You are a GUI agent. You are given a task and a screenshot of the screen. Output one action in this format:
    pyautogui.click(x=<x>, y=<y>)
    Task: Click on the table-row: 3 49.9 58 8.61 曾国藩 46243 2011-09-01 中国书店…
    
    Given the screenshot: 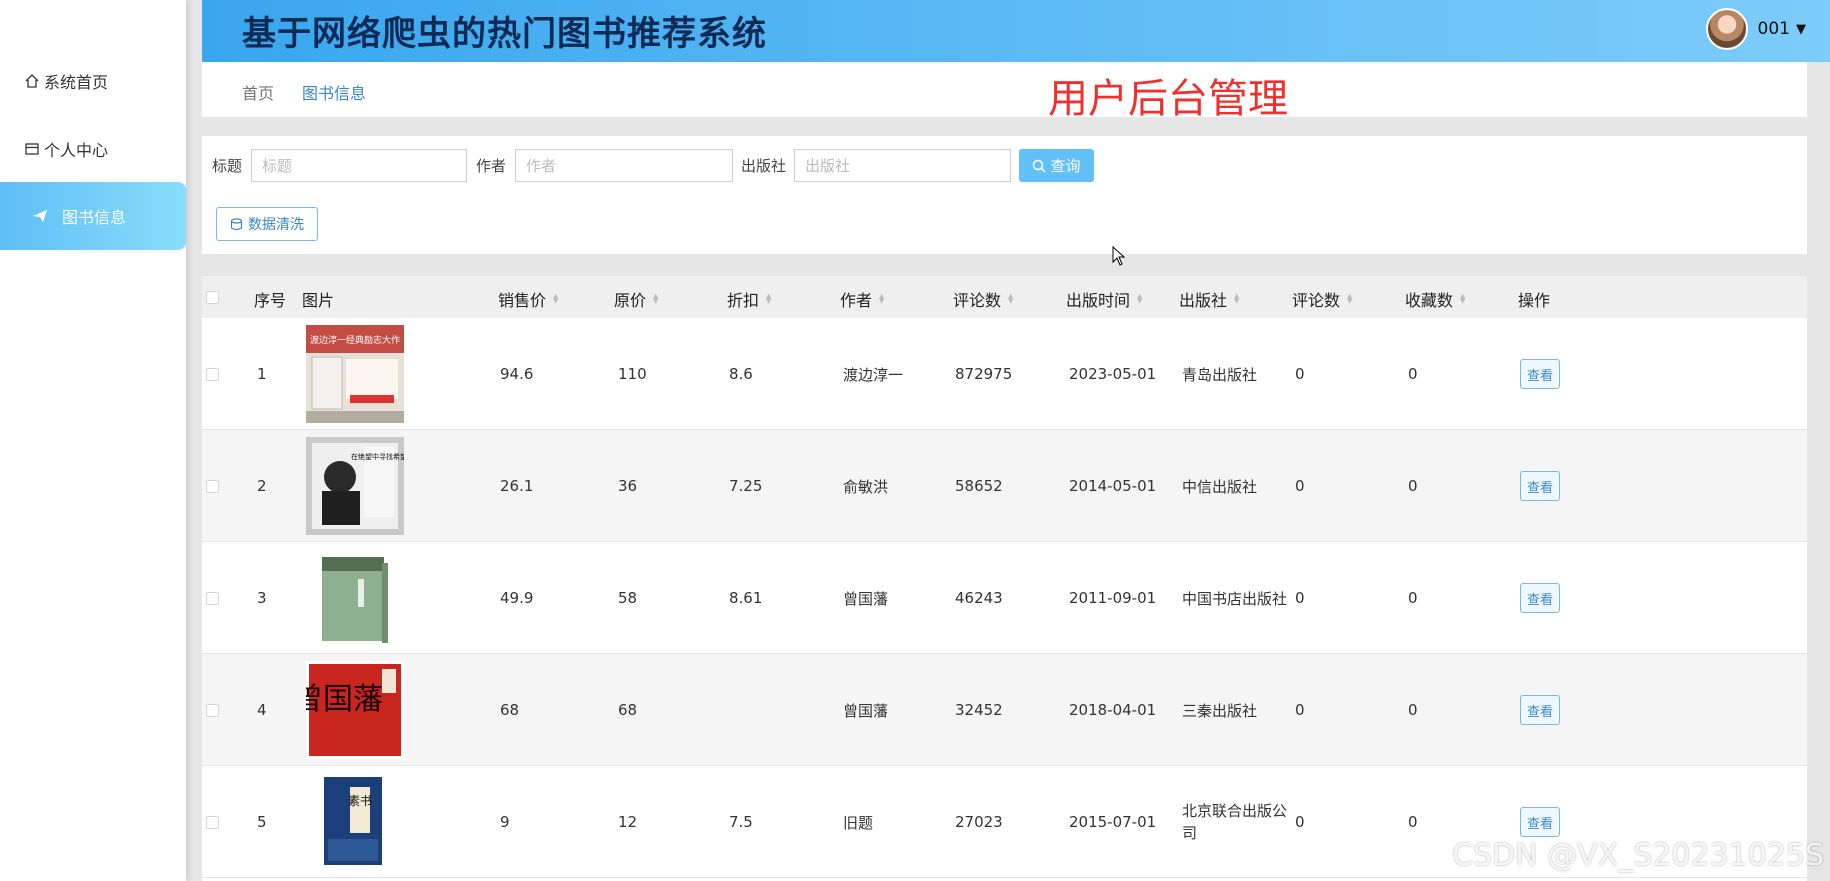 What is the action you would take?
    pyautogui.click(x=1004, y=598)
    